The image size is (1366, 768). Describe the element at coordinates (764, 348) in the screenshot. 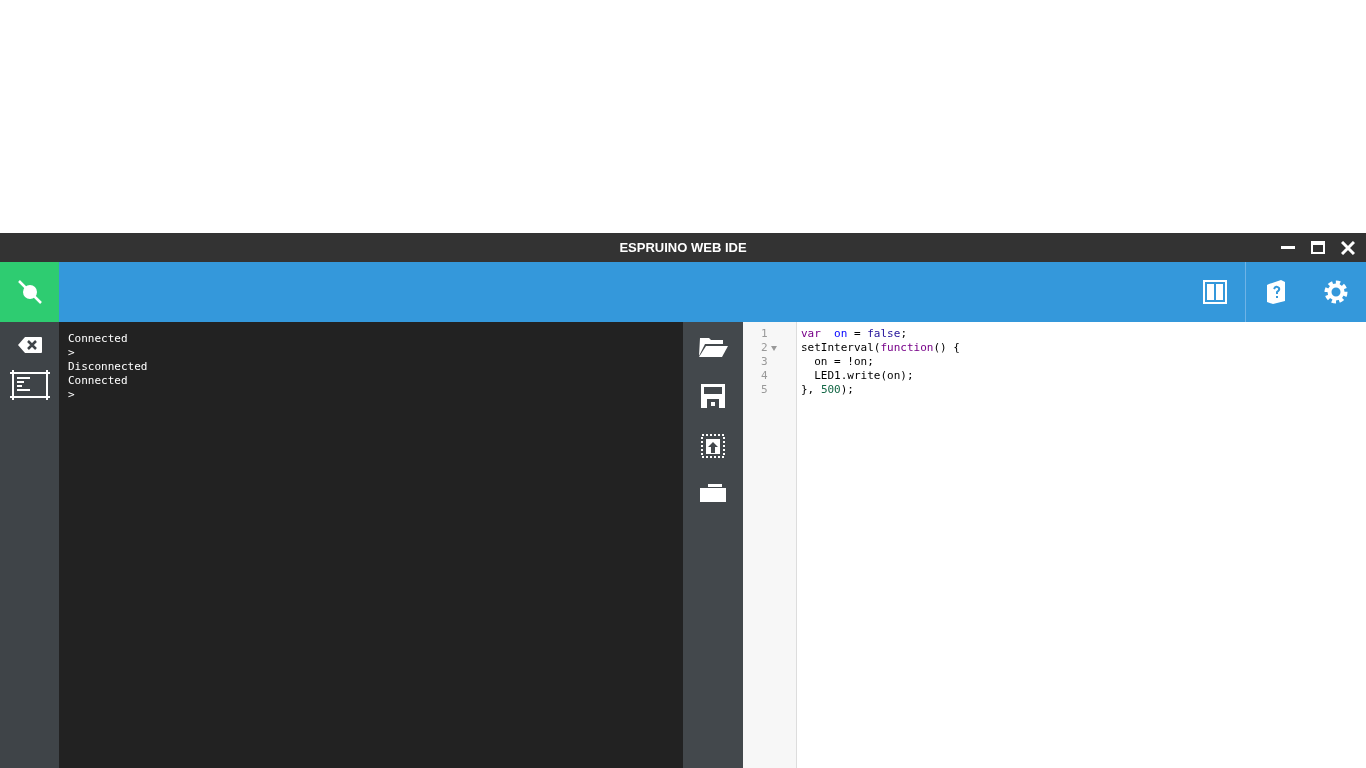

I see `line-number: 2` at that location.